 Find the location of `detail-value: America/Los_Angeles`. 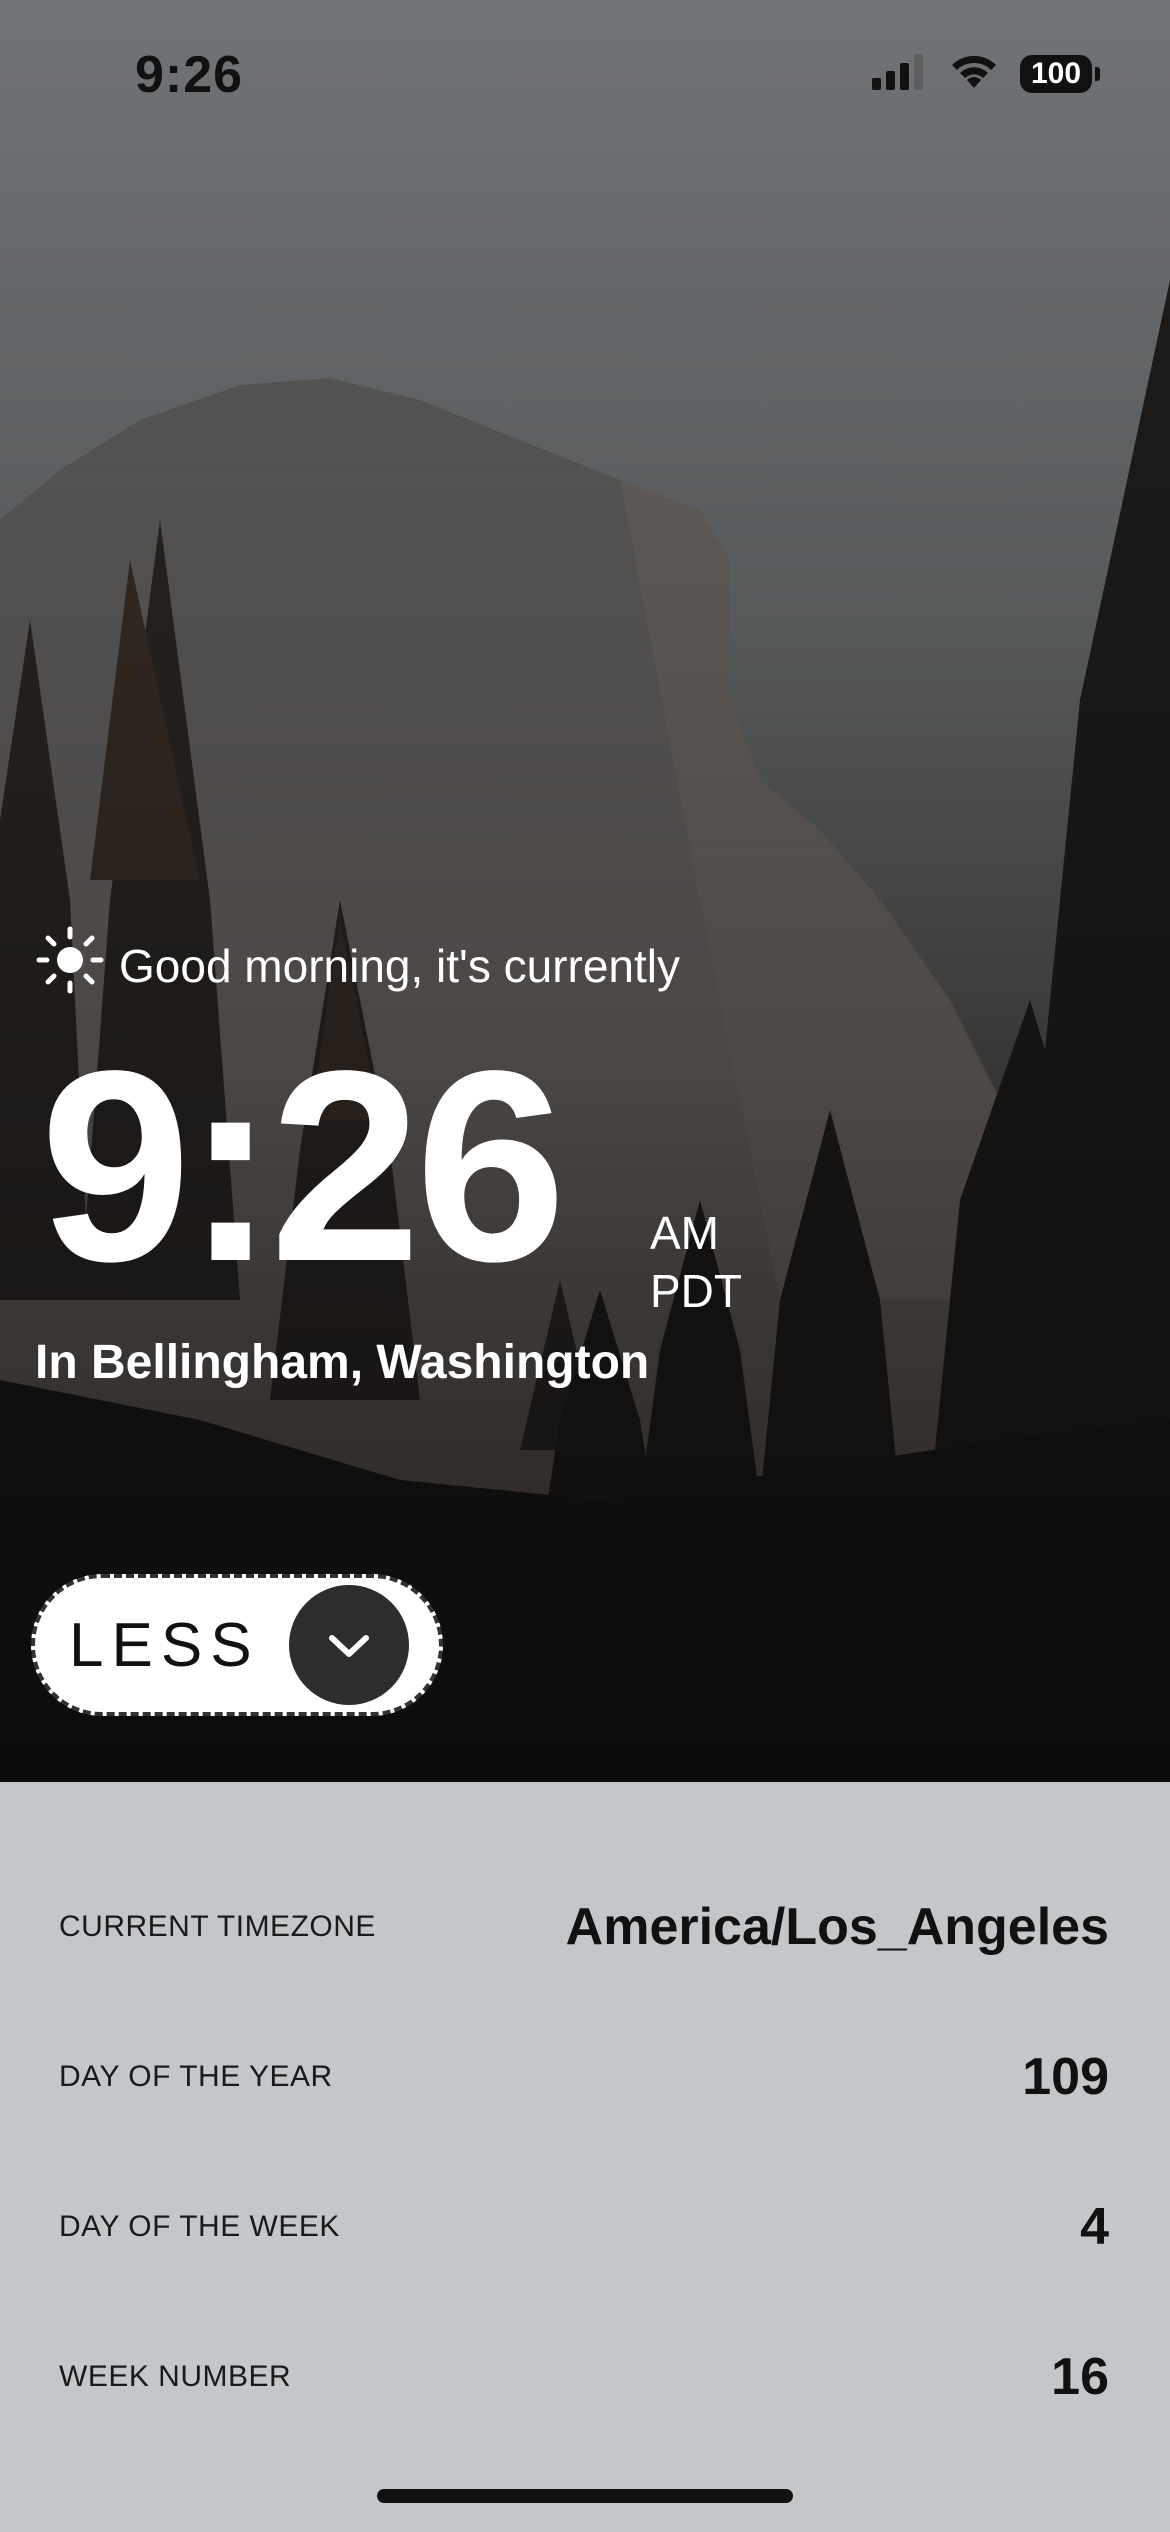

detail-value: America/Los_Angeles is located at coordinates (837, 1927).